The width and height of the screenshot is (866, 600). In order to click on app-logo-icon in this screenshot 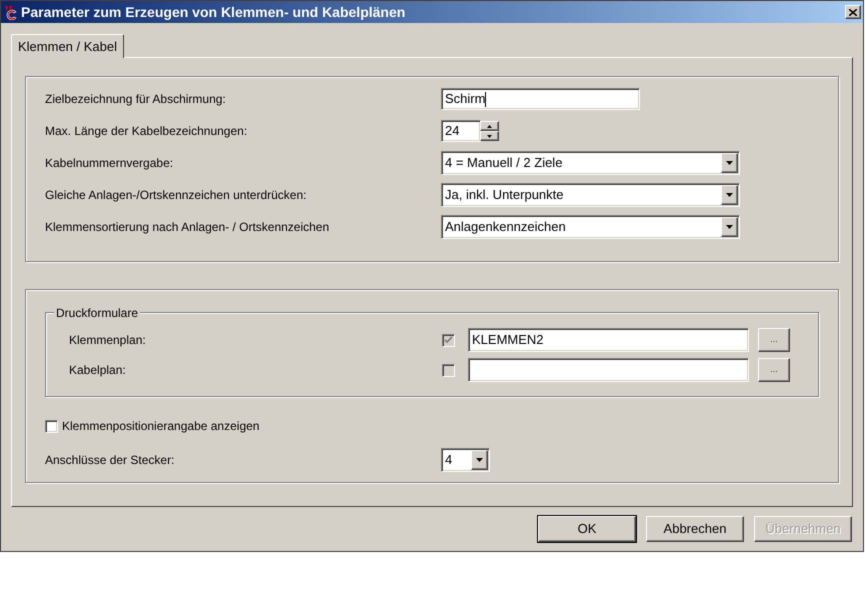, I will do `click(11, 12)`.